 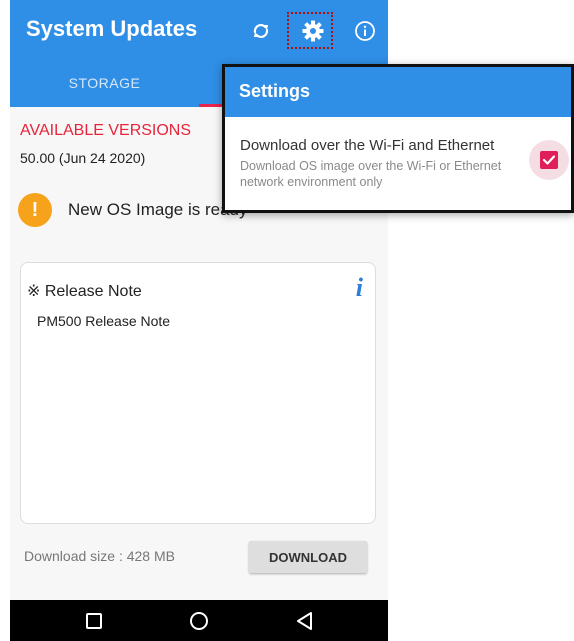 I want to click on settings-header: Settings, so click(x=398, y=92).